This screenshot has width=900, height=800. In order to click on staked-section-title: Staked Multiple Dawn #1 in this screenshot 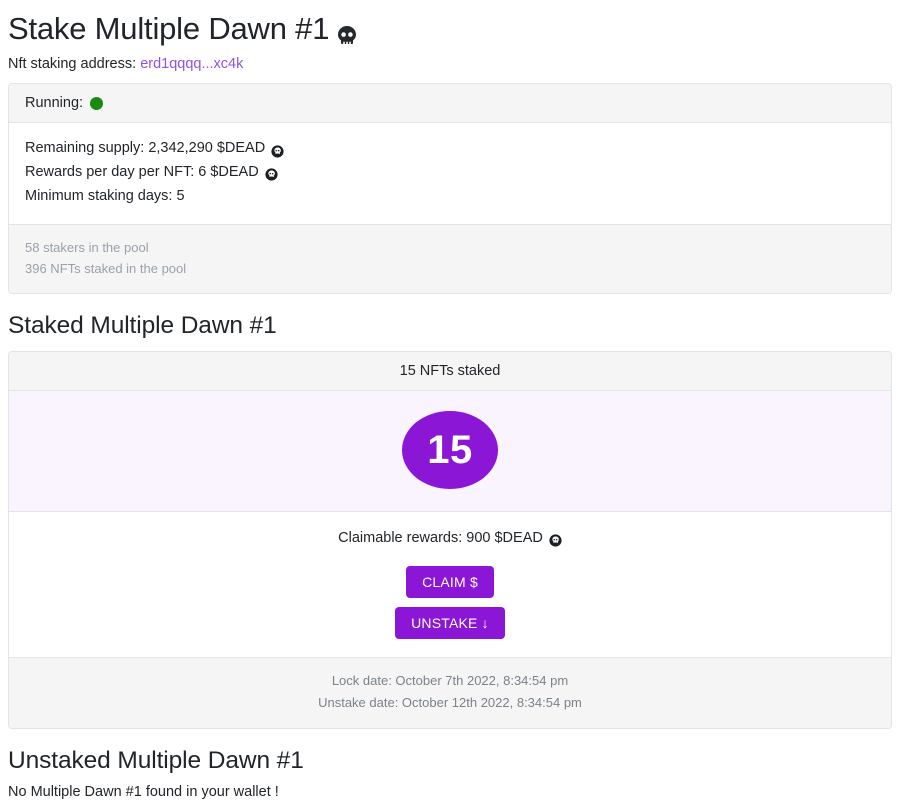, I will do `click(142, 325)`.